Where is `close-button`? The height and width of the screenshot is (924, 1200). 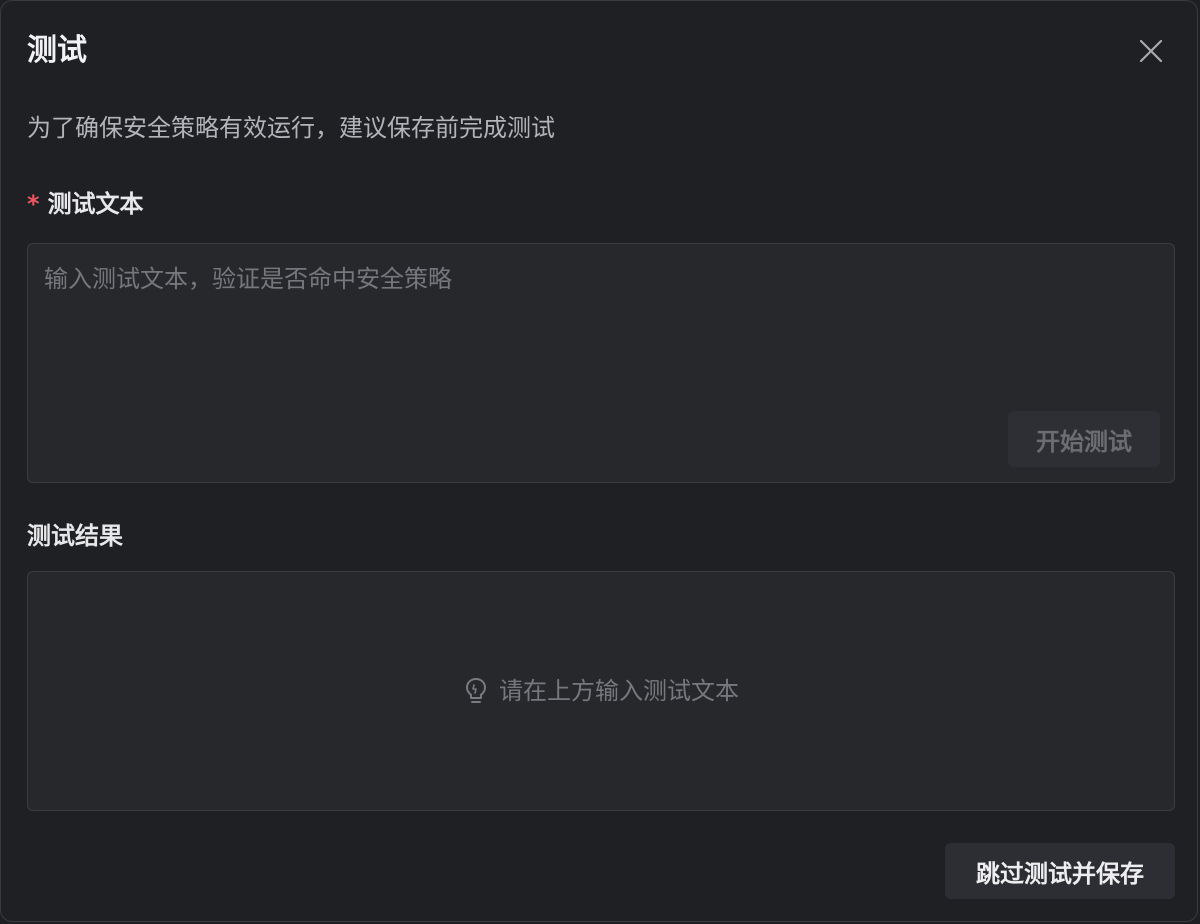
close-button is located at coordinates (1151, 51).